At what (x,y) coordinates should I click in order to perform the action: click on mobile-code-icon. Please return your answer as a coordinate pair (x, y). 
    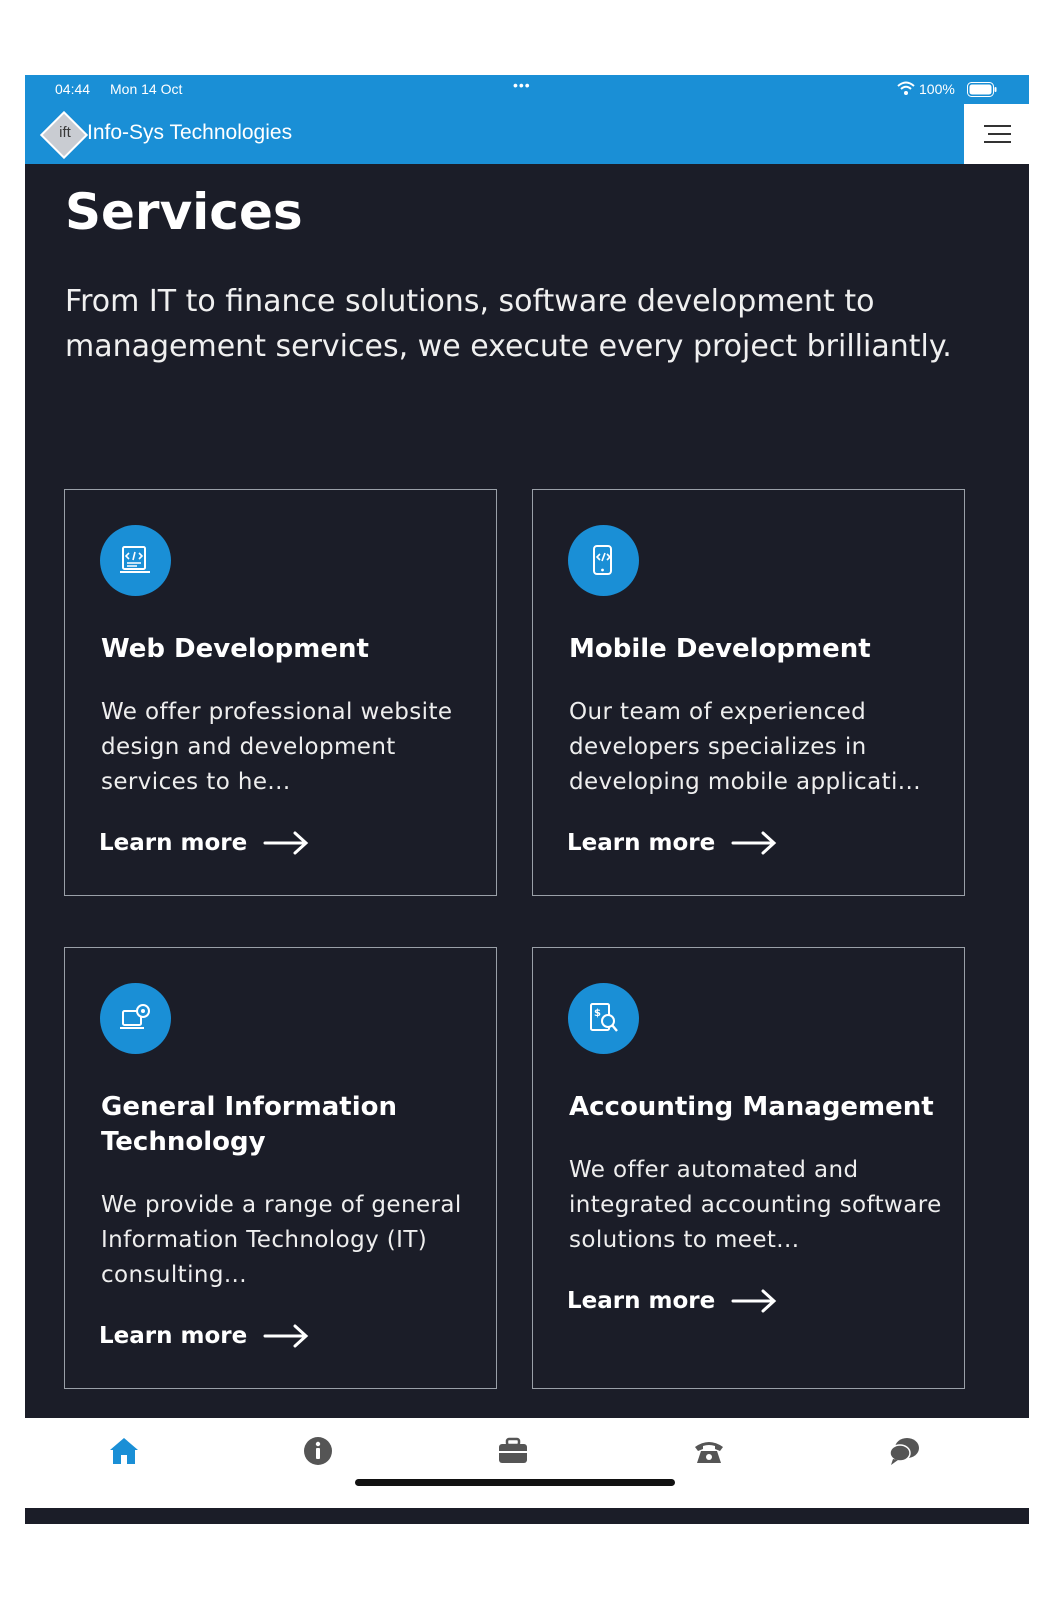
    Looking at the image, I should click on (603, 560).